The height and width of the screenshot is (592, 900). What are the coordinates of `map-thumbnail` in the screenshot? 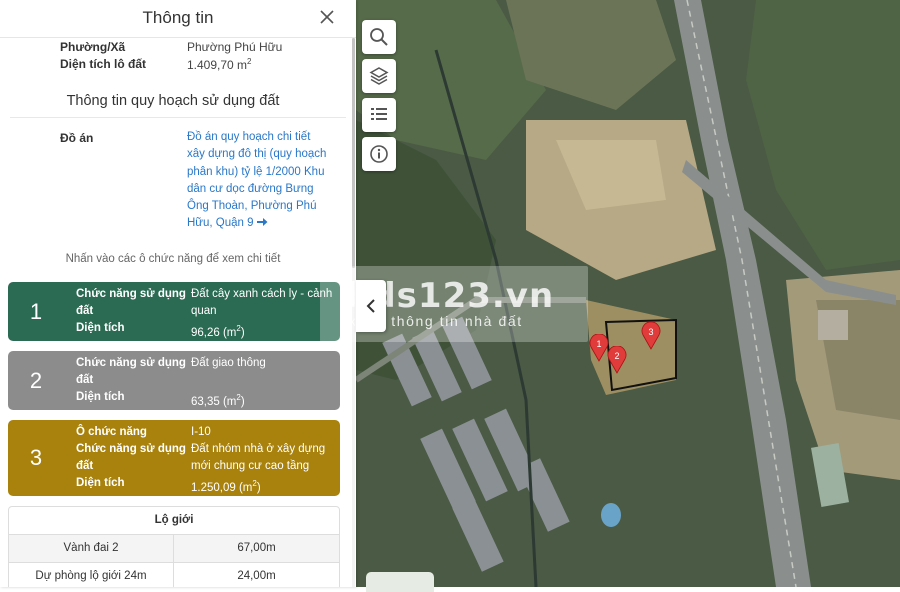 It's located at (400, 582).